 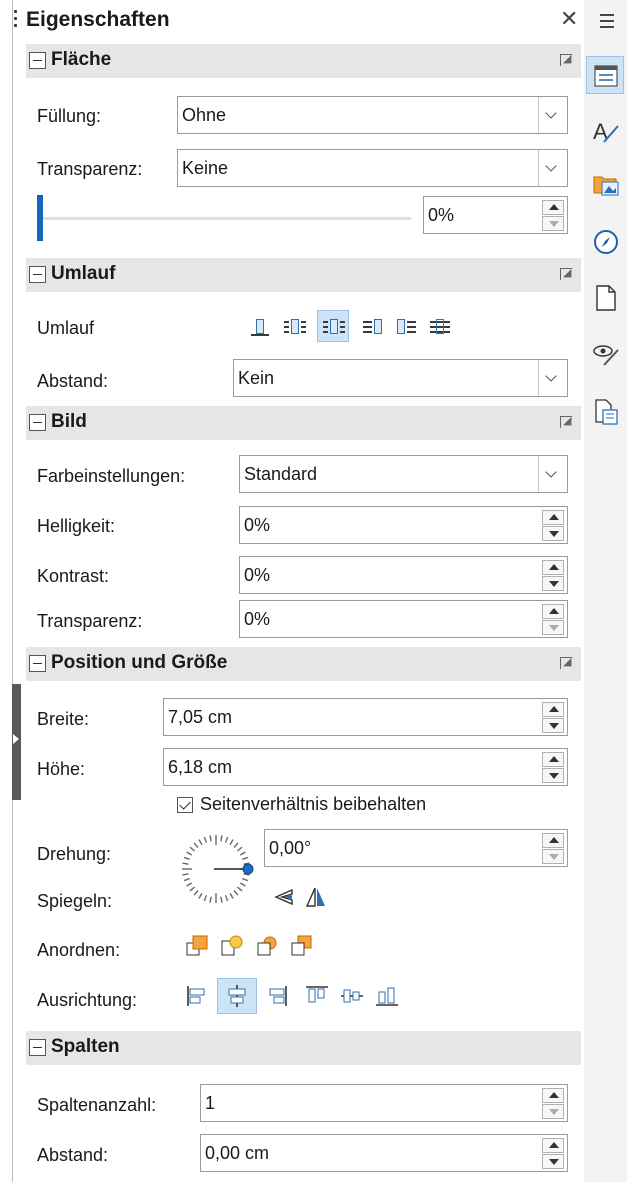 I want to click on page-icon, so click(x=606, y=298).